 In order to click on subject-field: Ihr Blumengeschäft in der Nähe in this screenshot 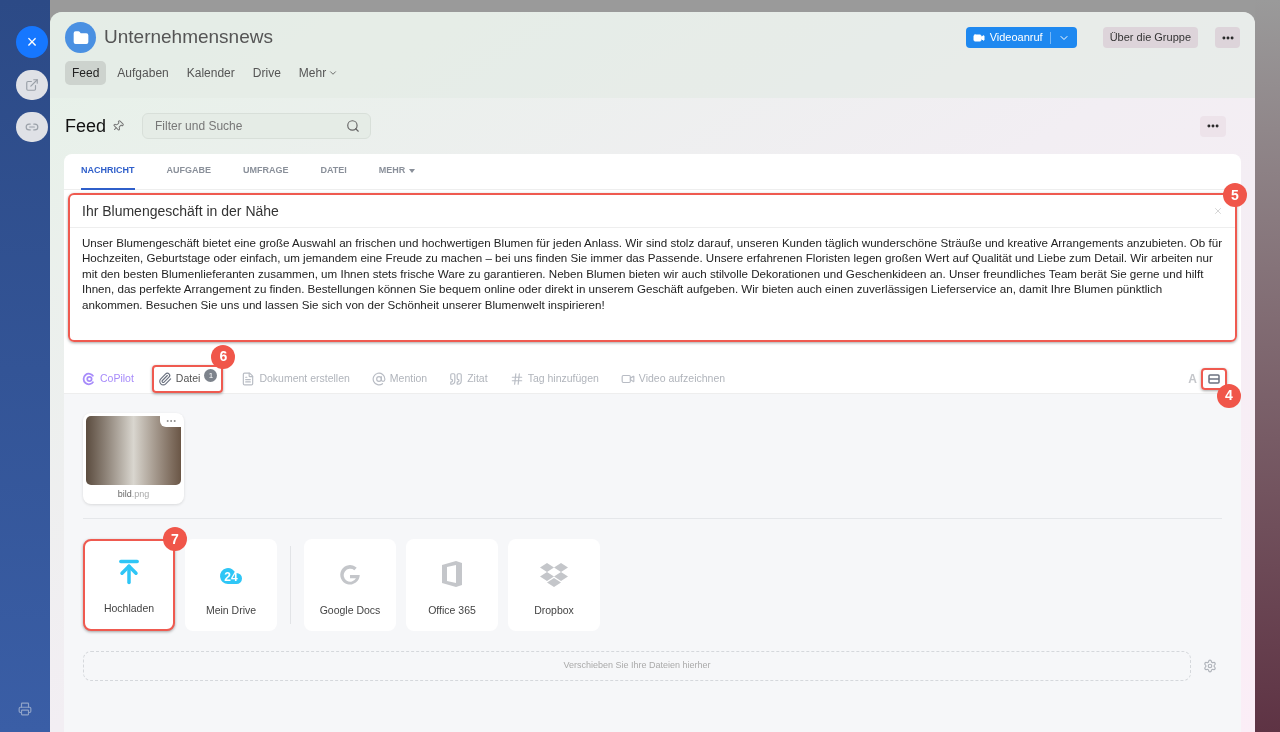, I will do `click(647, 211)`.